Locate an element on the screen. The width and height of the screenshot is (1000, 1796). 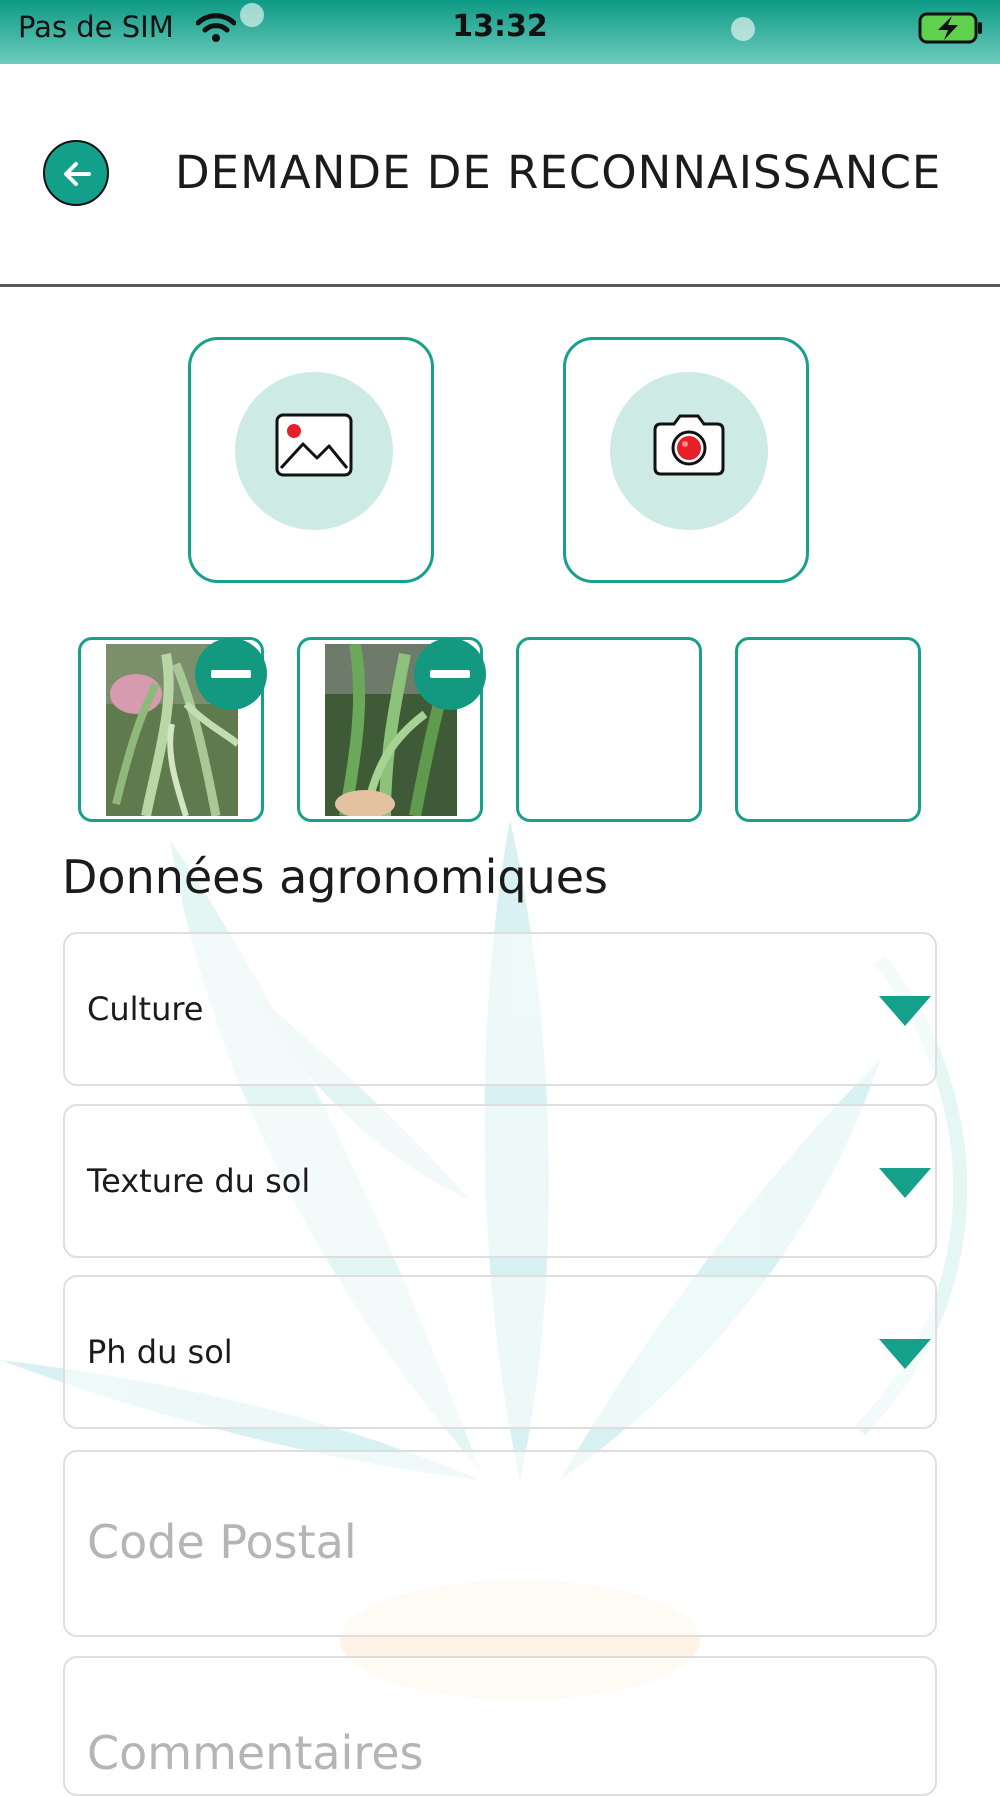
arrow-left-icon is located at coordinates (77, 174).